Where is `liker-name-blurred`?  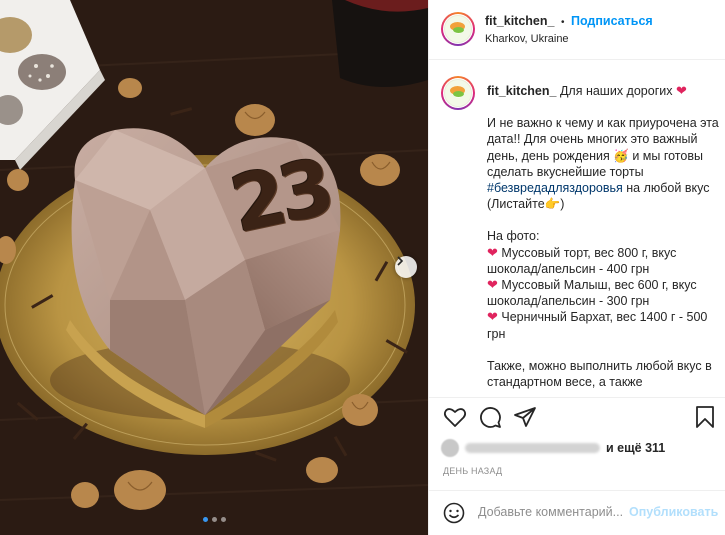 liker-name-blurred is located at coordinates (532, 448).